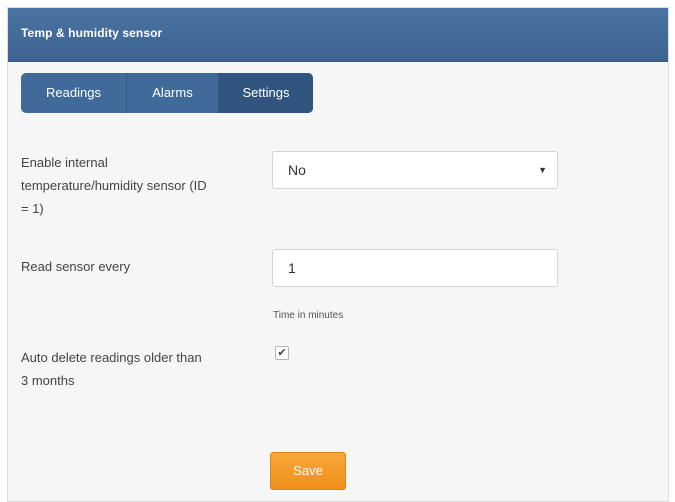  I want to click on tab-settings: Settings, so click(266, 93).